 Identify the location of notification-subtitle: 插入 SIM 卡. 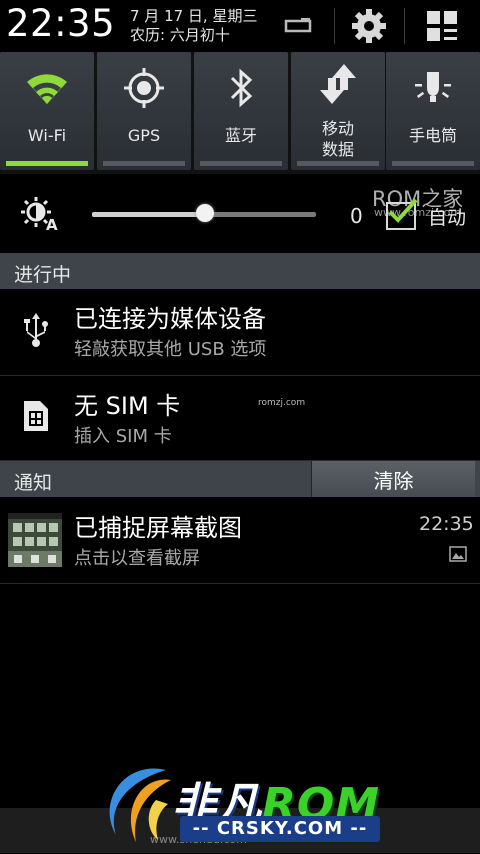
(123, 436).